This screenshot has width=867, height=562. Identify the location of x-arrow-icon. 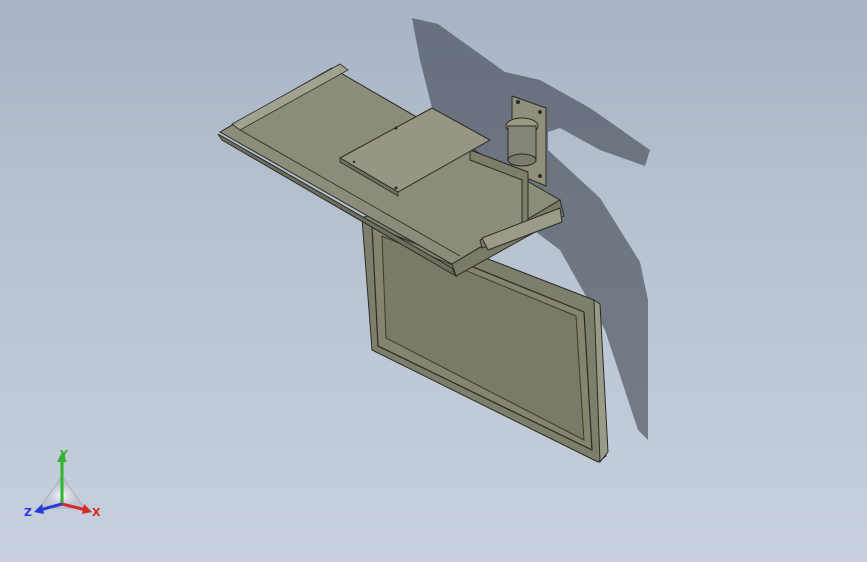
(87, 509).